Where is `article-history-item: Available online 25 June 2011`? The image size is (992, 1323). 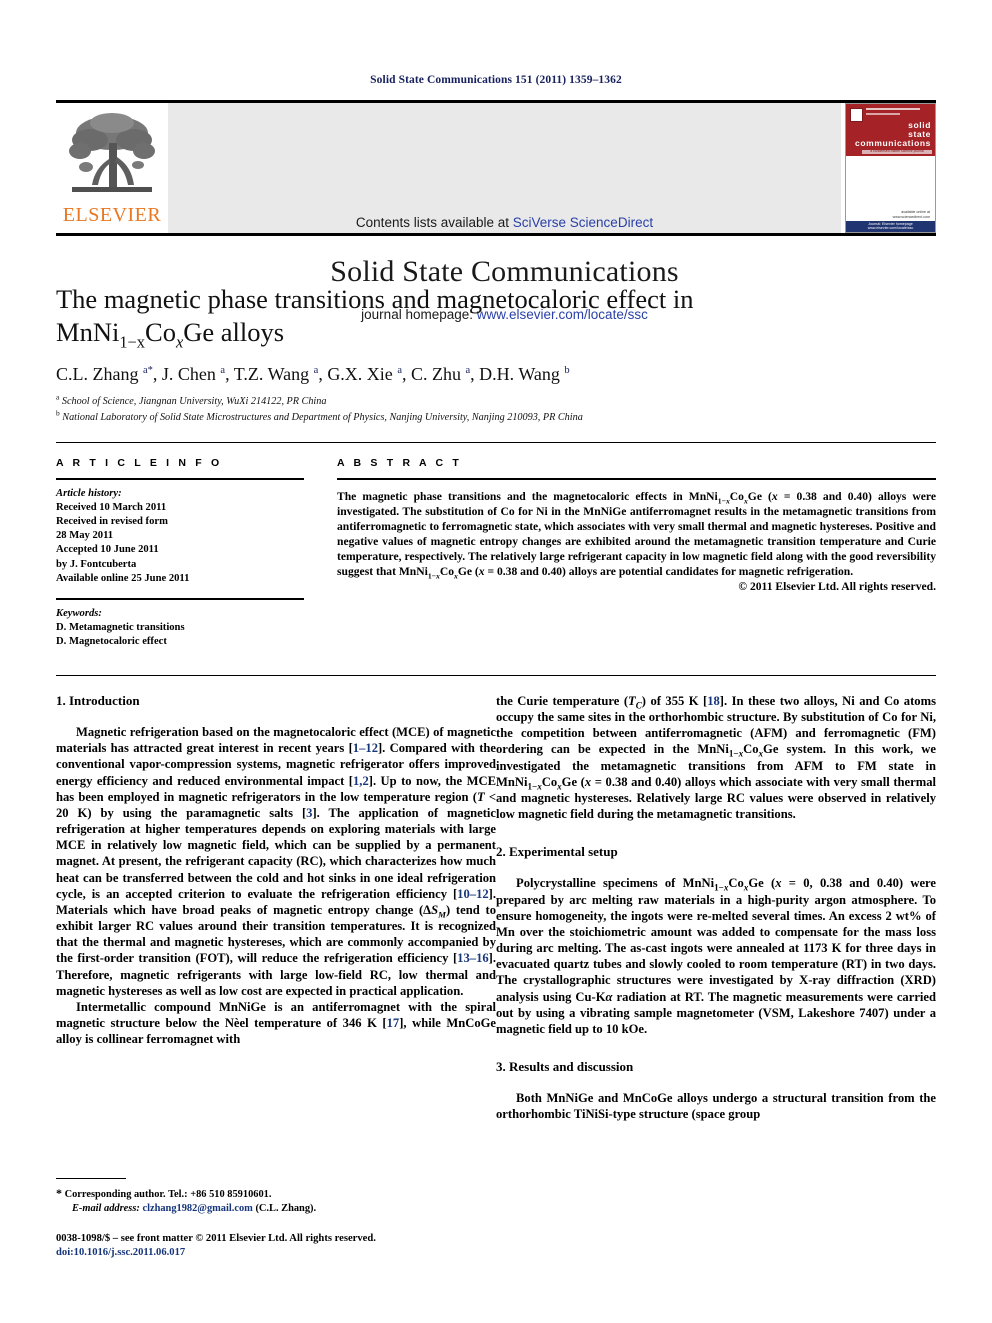
article-history-item: Available online 25 June 2011 is located at coordinates (123, 578).